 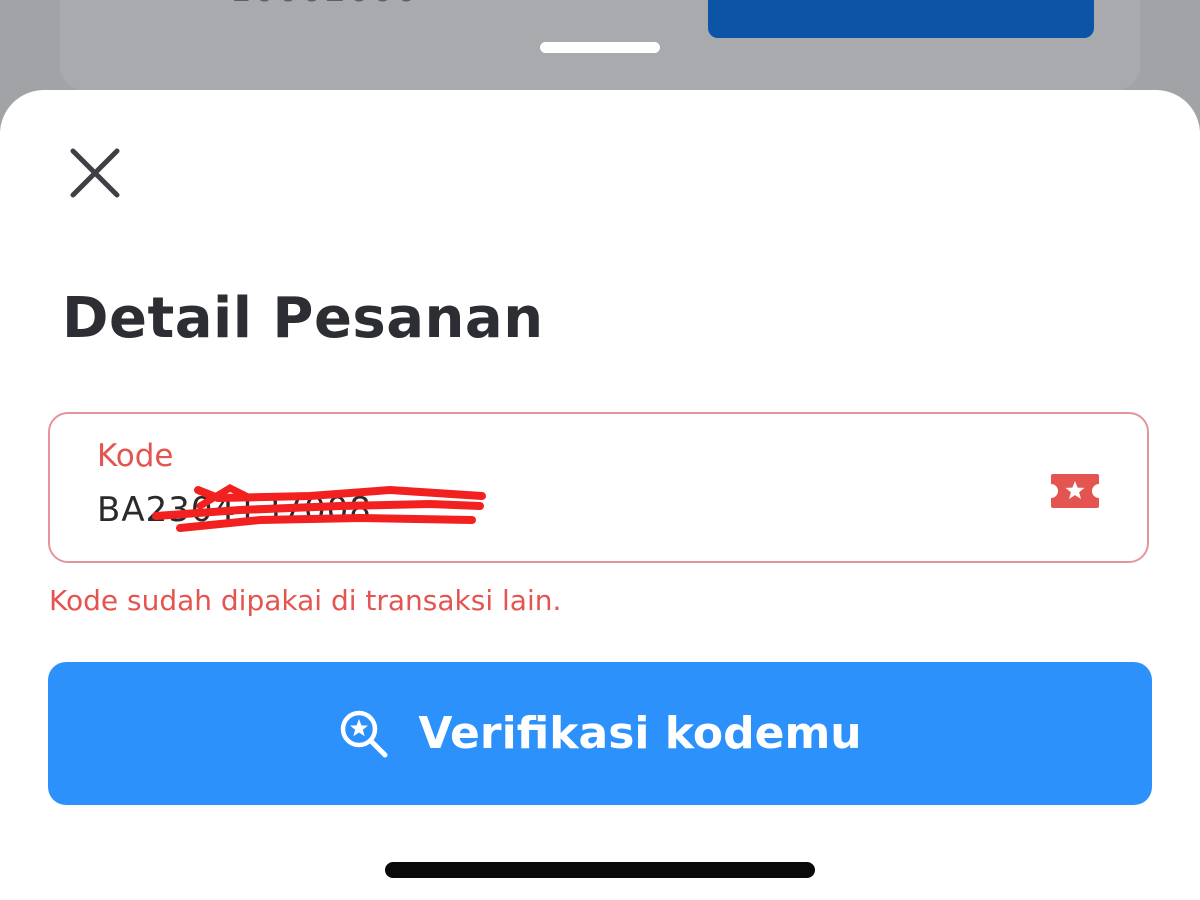 What do you see at coordinates (1075, 491) in the screenshot?
I see `ticket-star-icon` at bounding box center [1075, 491].